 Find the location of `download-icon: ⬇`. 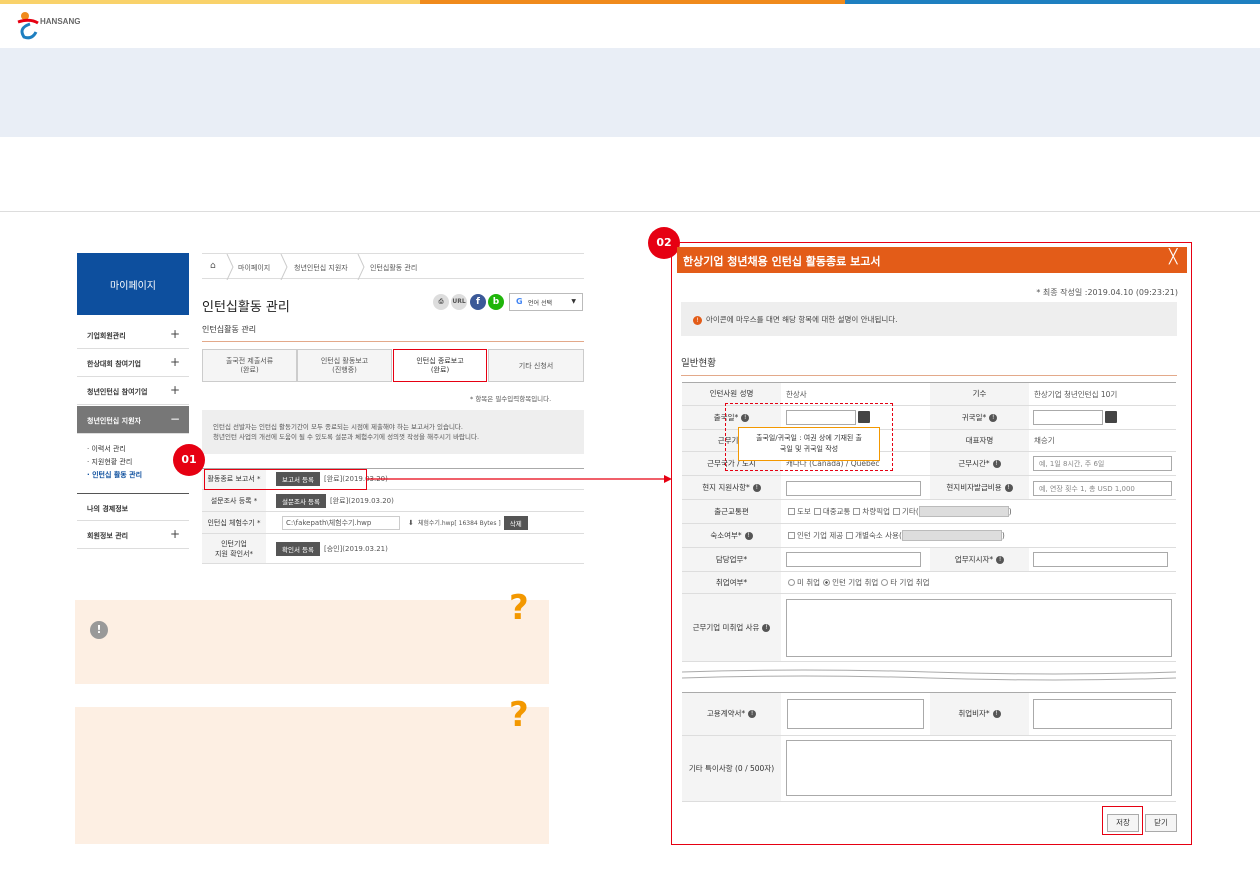

download-icon: ⬇ is located at coordinates (411, 523).